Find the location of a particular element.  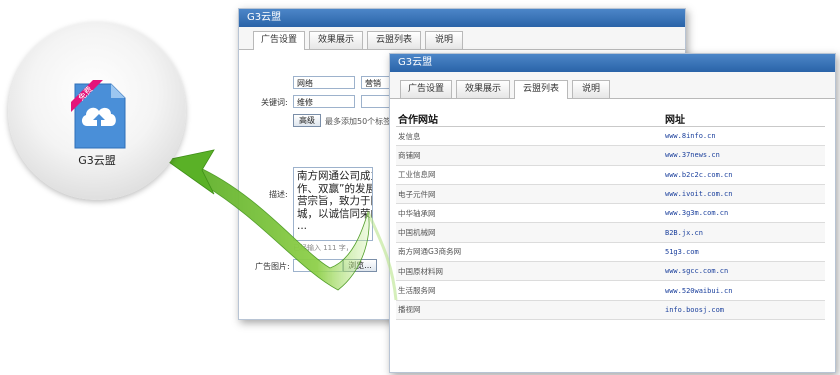

cloud-upload-icon: 免费 is located at coordinates (100, 116).